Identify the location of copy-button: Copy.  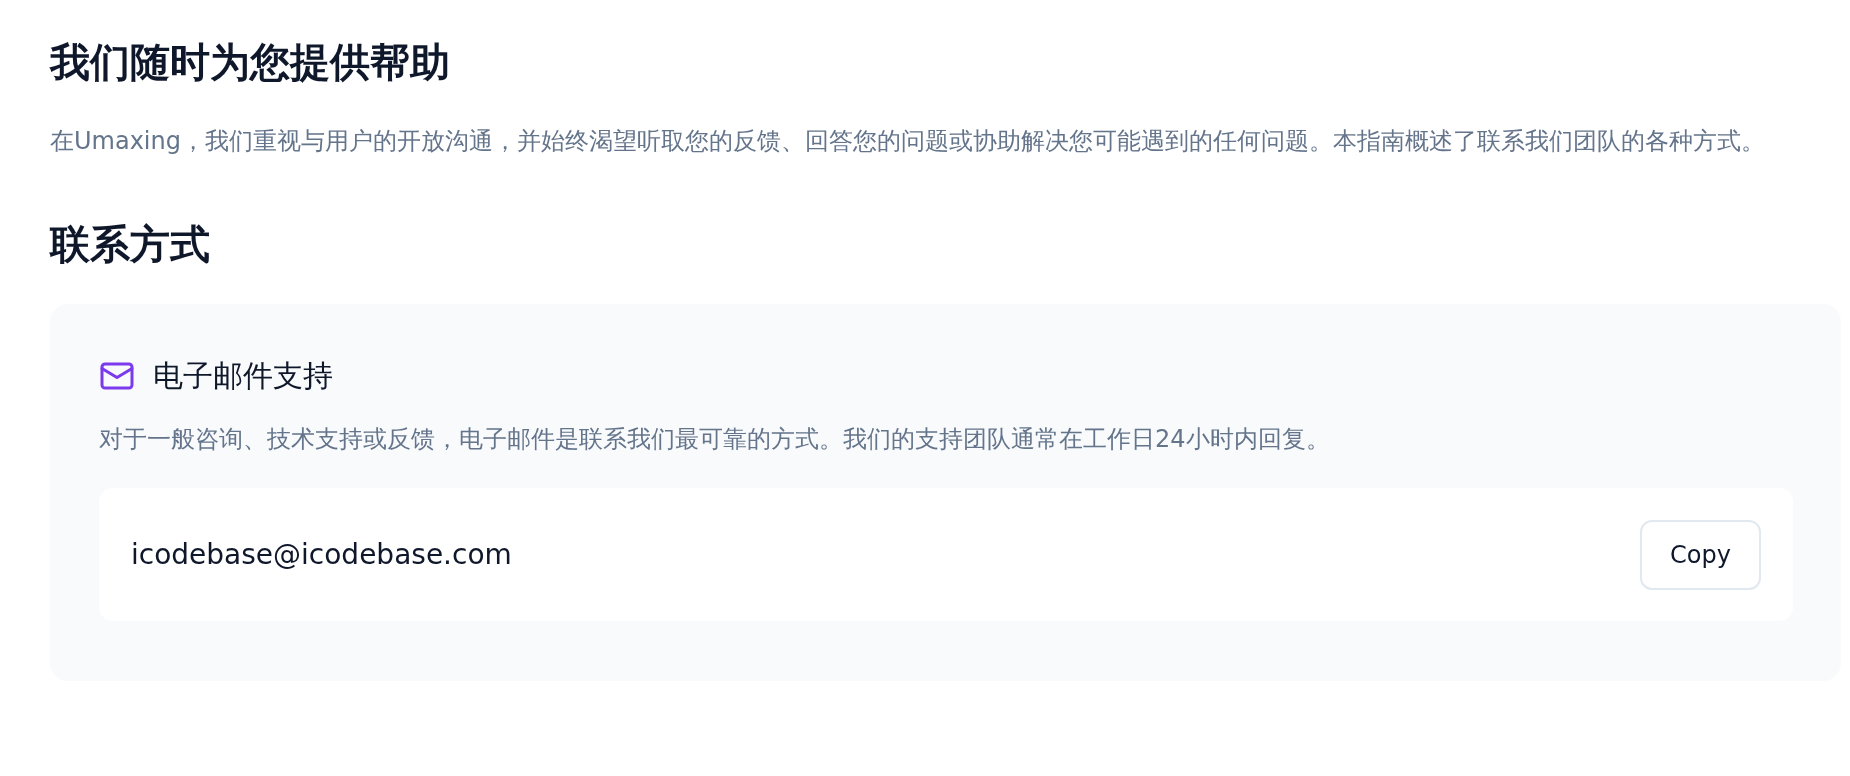
(1700, 554).